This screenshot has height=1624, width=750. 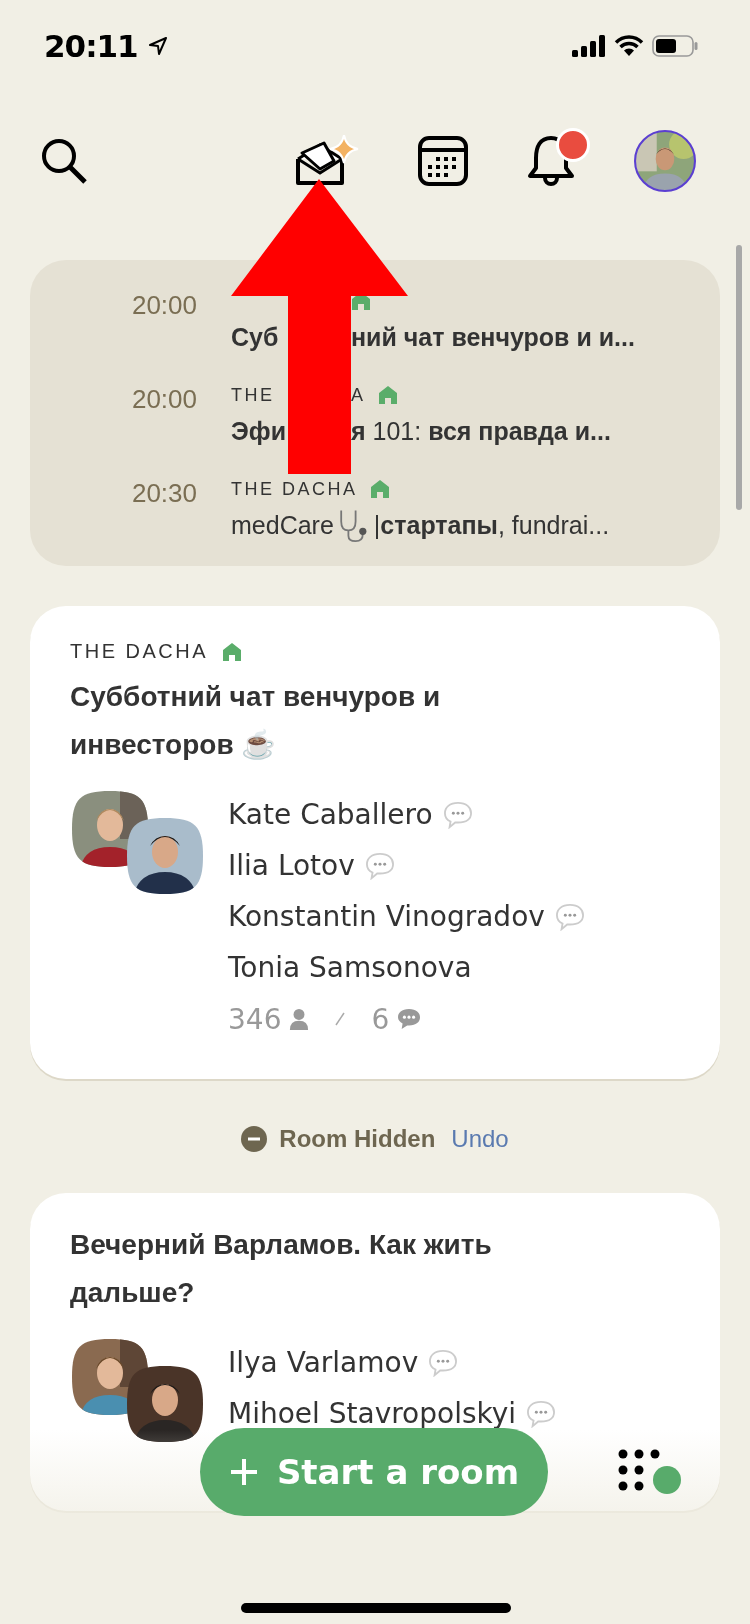 What do you see at coordinates (409, 1019) in the screenshot?
I see `chat-bubble-icon` at bounding box center [409, 1019].